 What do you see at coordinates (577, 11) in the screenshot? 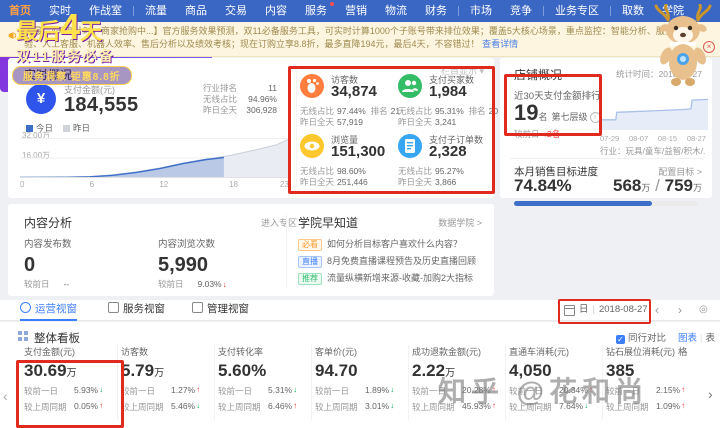
I see `nav-item-bizzone: 业务专区` at bounding box center [577, 11].